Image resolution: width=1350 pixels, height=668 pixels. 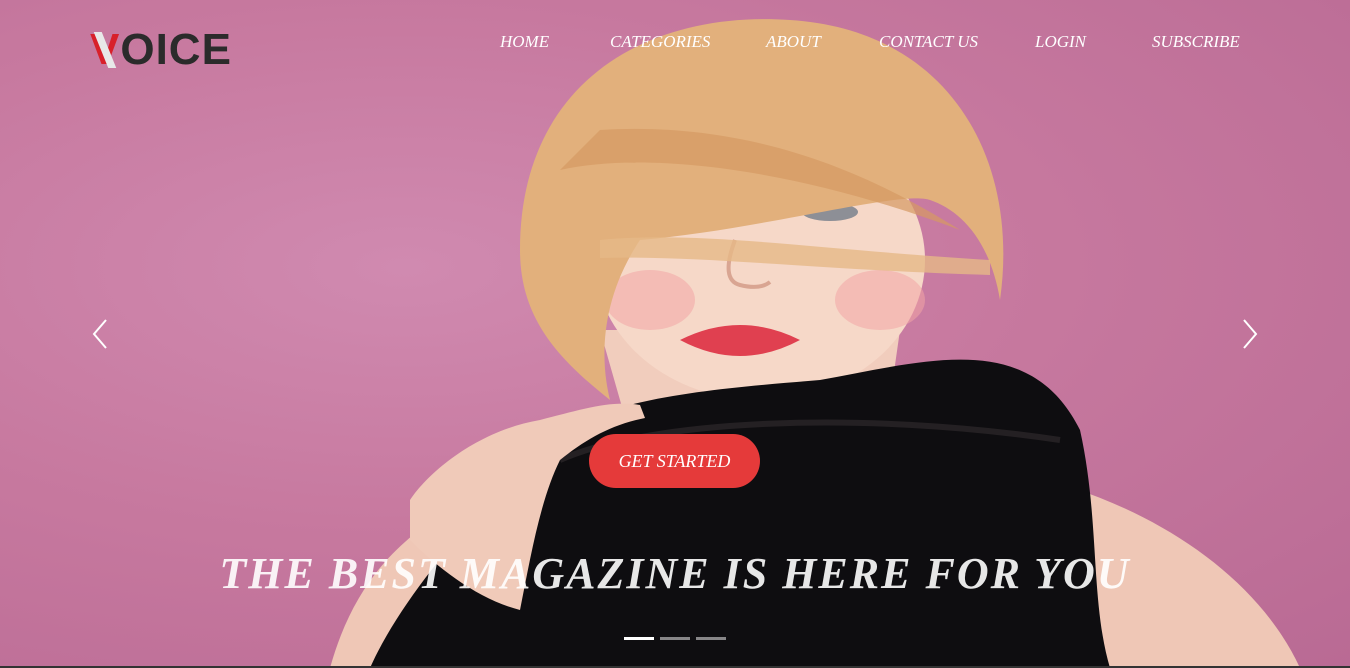 I want to click on nav-item-login: LOGIN, so click(x=1060, y=42).